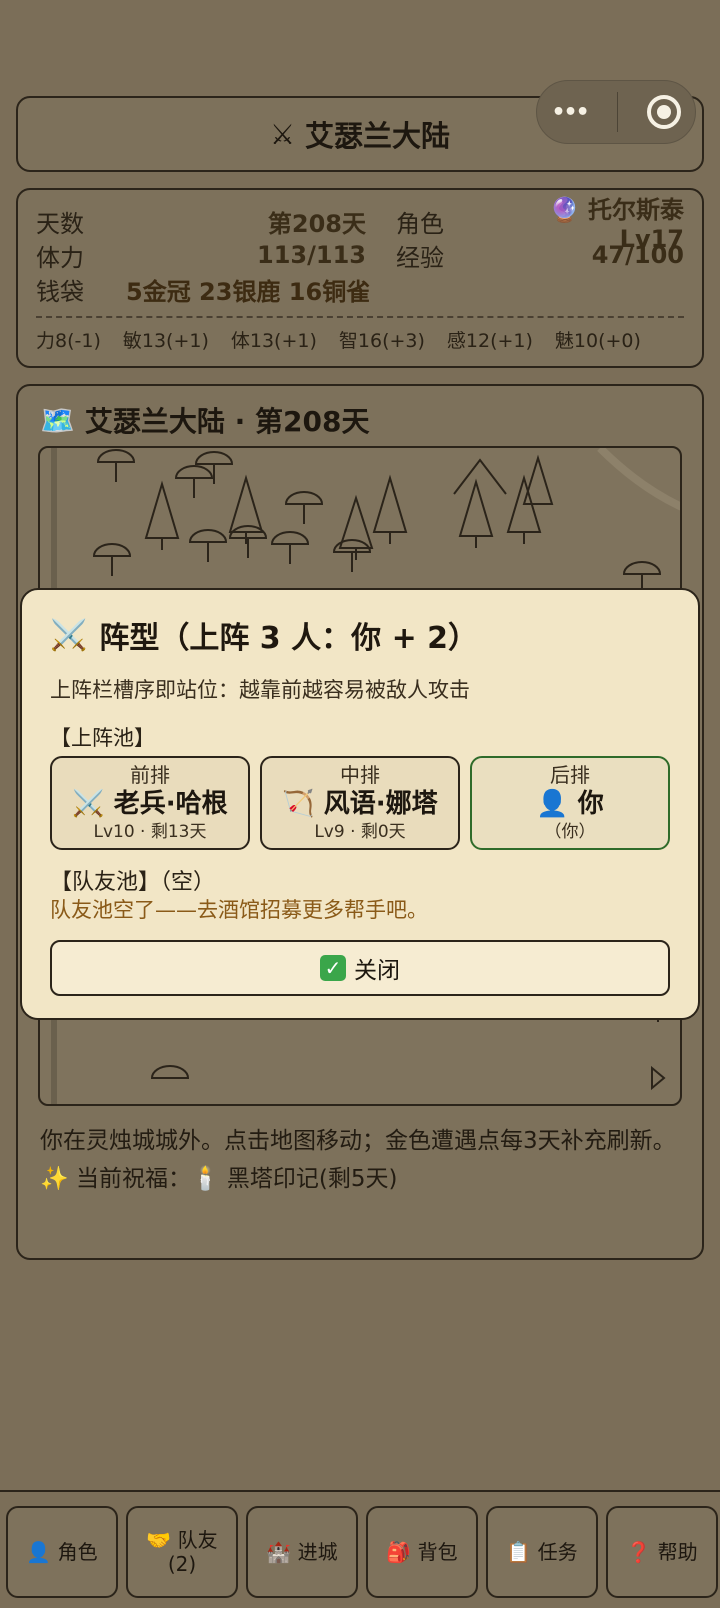 The height and width of the screenshot is (1608, 720). What do you see at coordinates (170, 804) in the screenshot?
I see `slot-name: 老兵·哈根` at bounding box center [170, 804].